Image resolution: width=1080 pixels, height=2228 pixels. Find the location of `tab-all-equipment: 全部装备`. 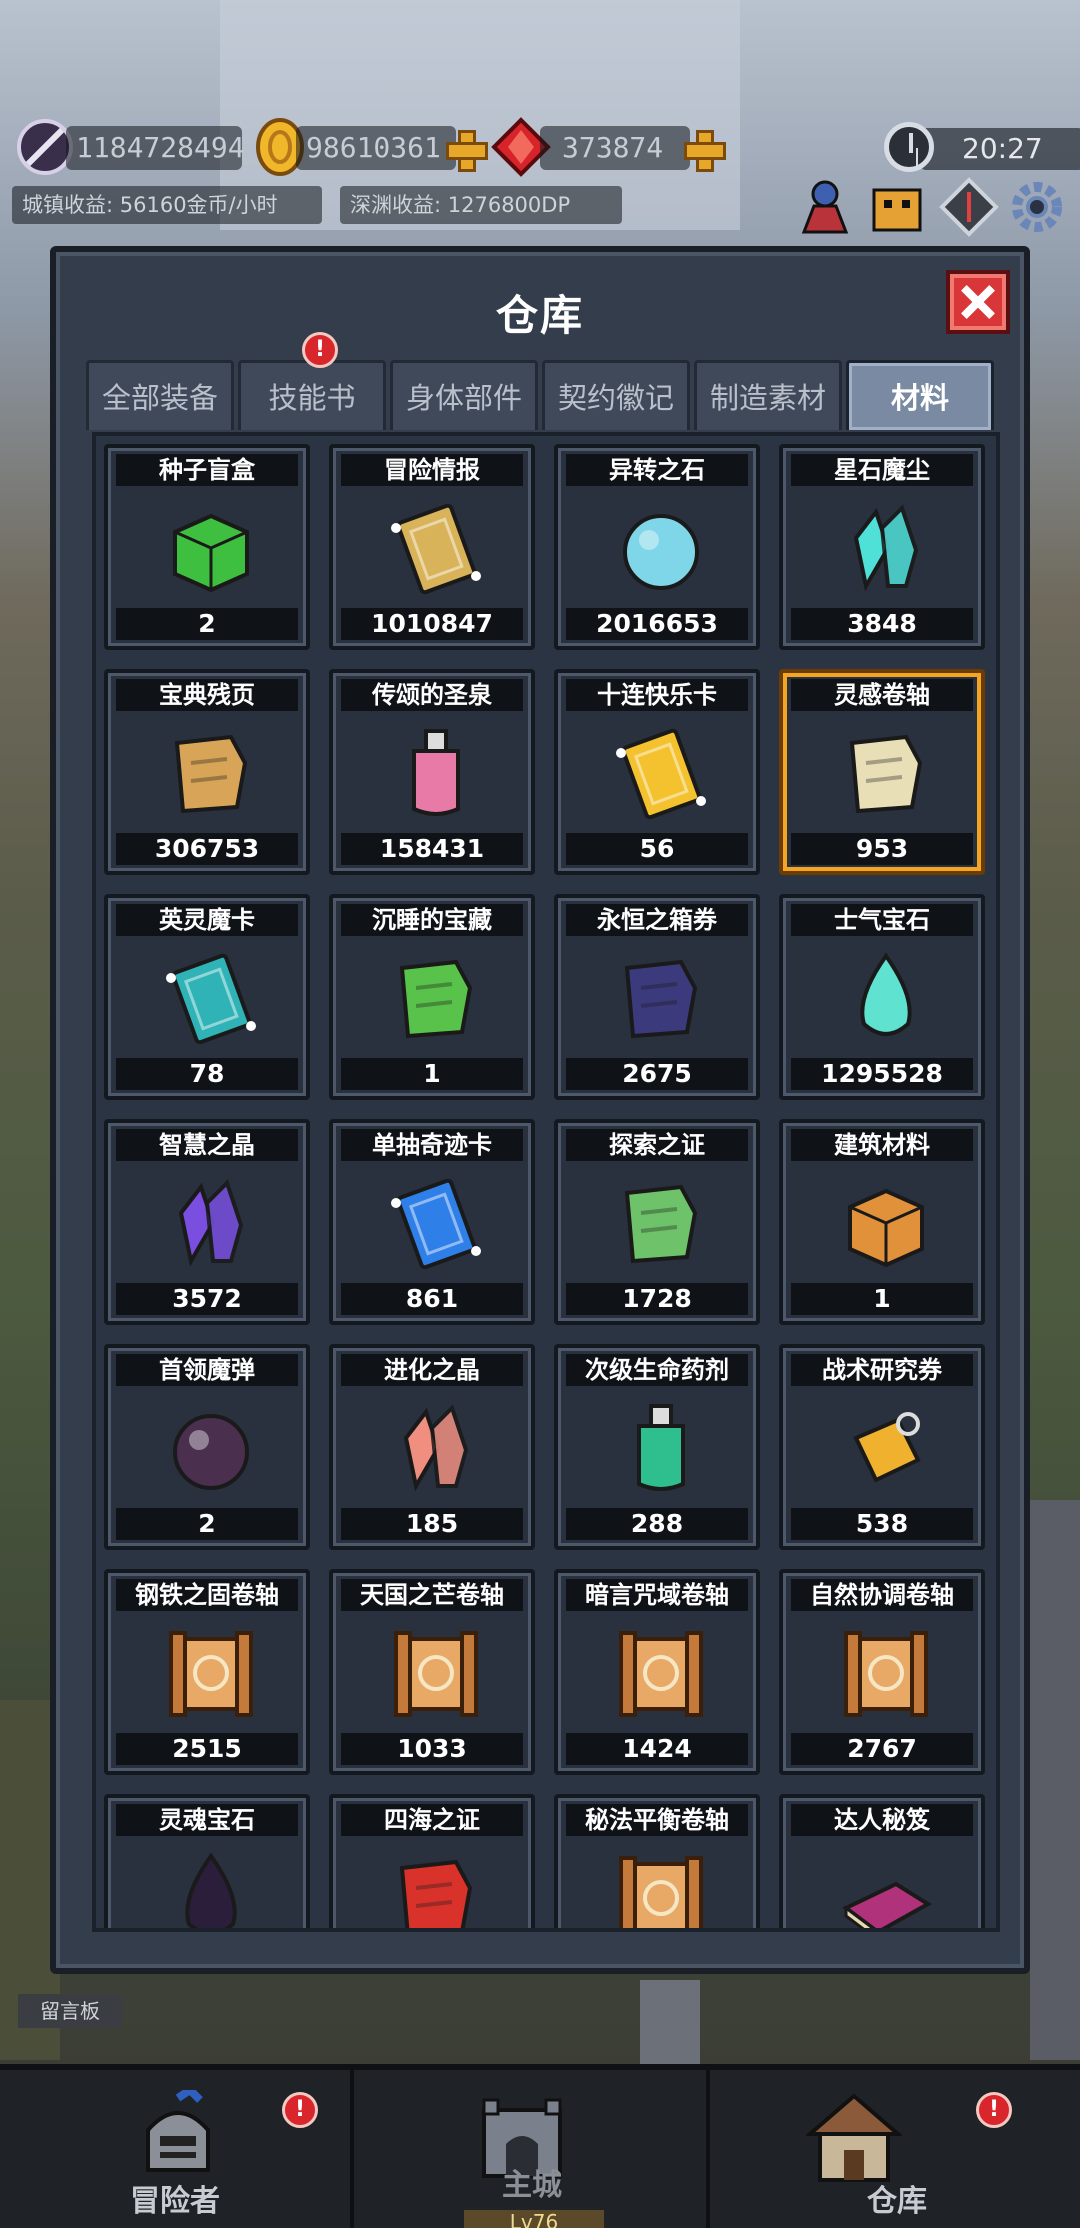

tab-all-equipment: 全部装备 is located at coordinates (160, 395).